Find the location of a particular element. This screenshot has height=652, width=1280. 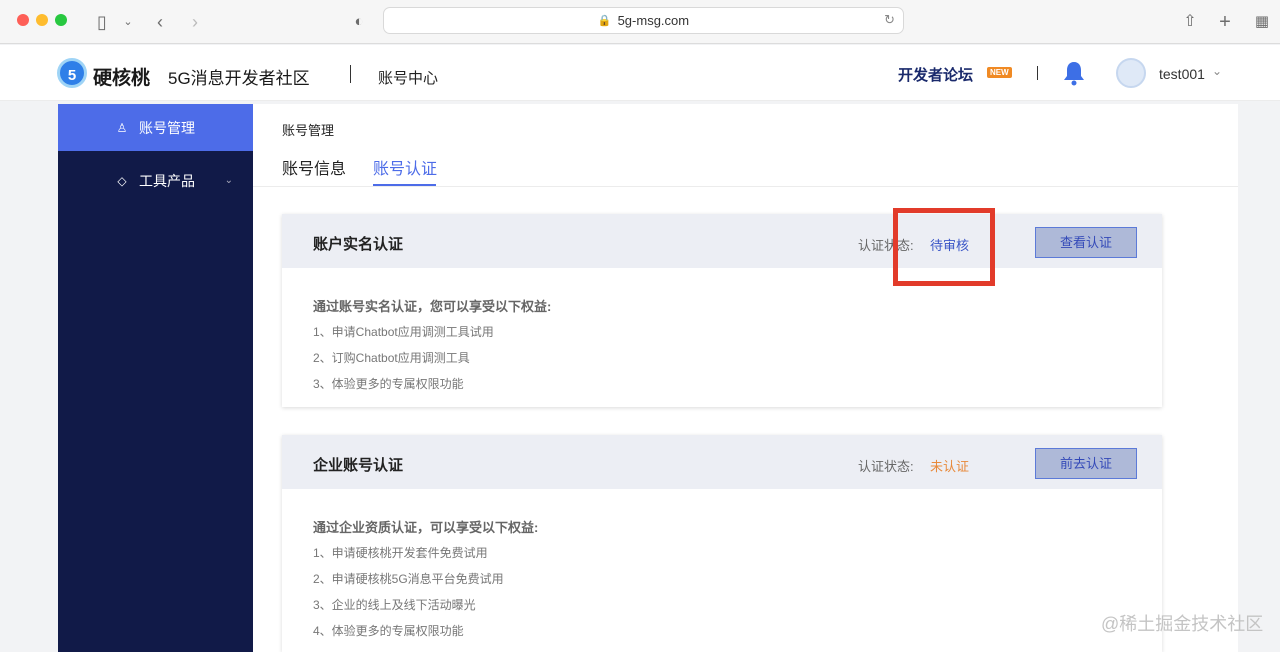

new-tab-icon: + is located at coordinates (1225, 22).